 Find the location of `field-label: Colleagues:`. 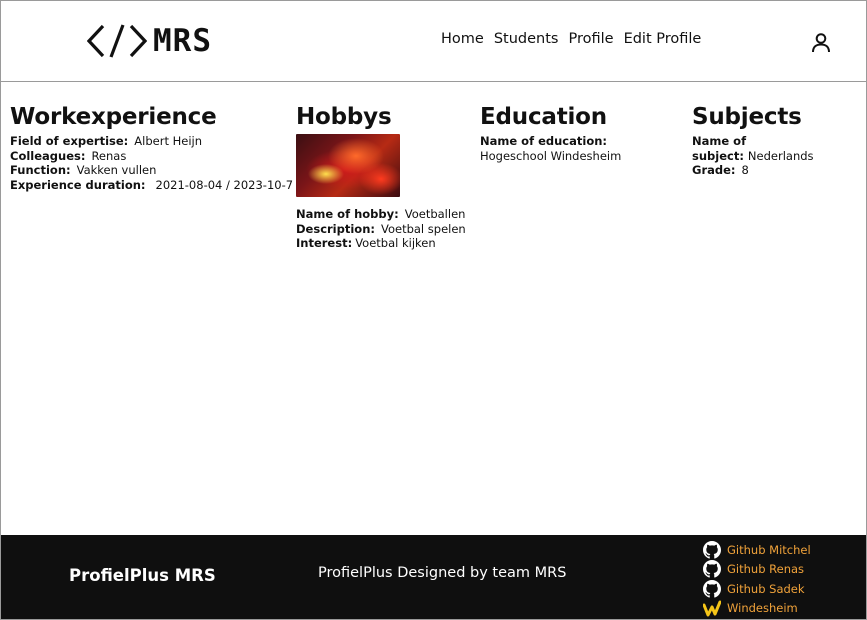

field-label: Colleagues: is located at coordinates (48, 155).